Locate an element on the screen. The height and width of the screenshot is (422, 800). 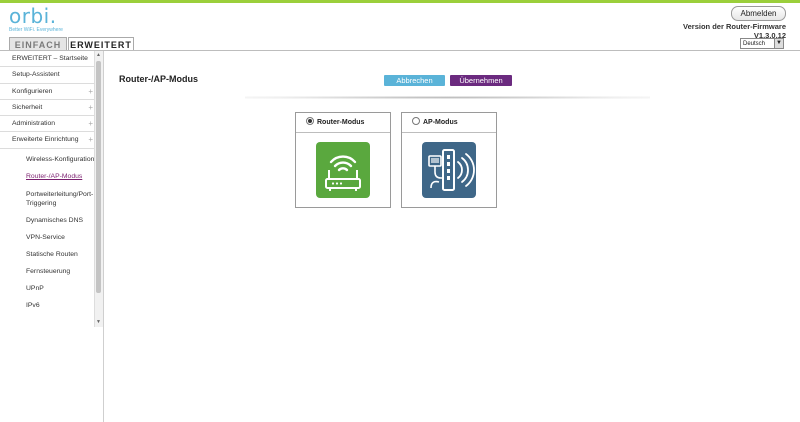
subitem-upnp: UPnP is located at coordinates (51, 288).